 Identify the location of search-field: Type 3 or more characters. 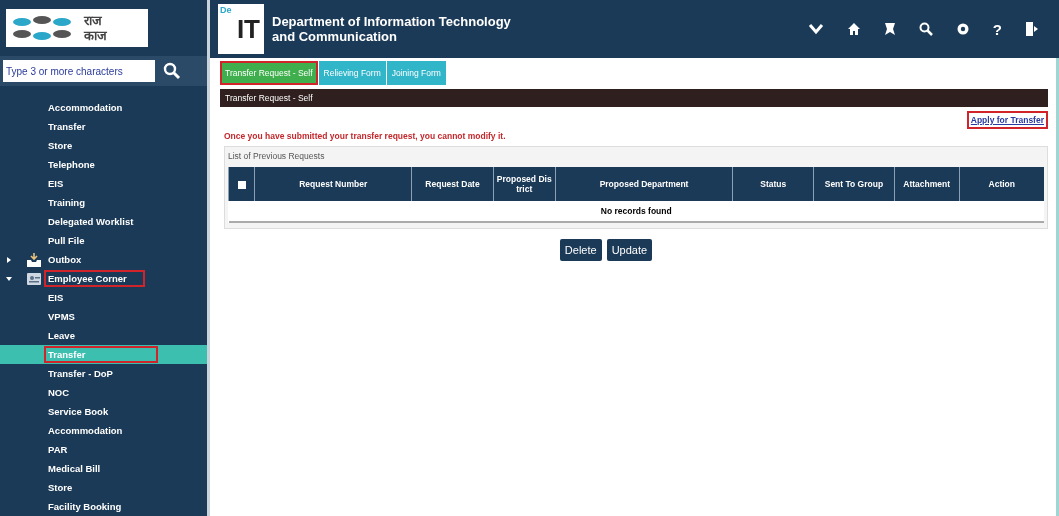
(79, 71).